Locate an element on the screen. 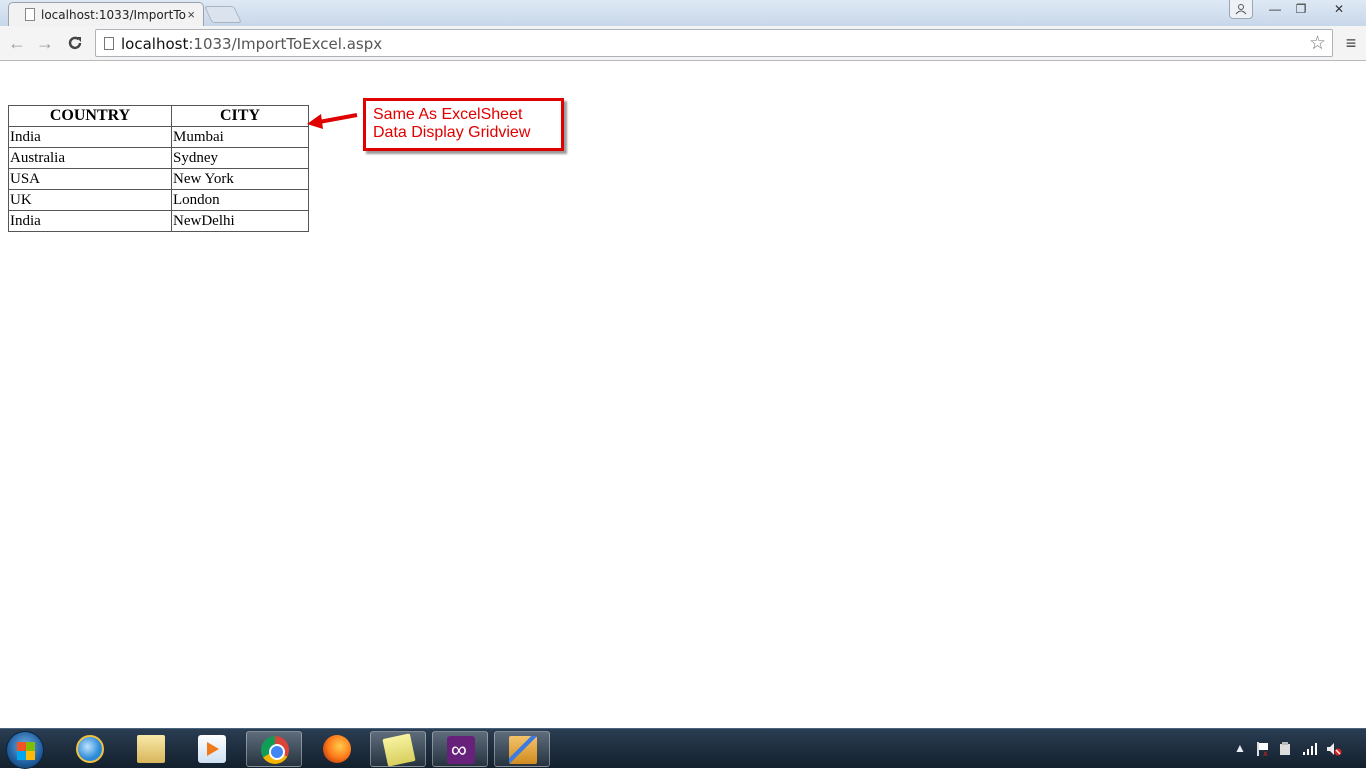  user-icon is located at coordinates (1241, 9).